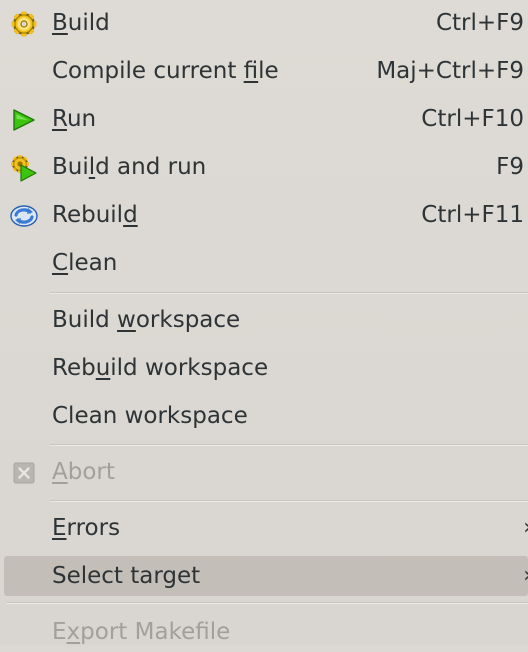  What do you see at coordinates (126, 576) in the screenshot?
I see `menu-item-label: Select target` at bounding box center [126, 576].